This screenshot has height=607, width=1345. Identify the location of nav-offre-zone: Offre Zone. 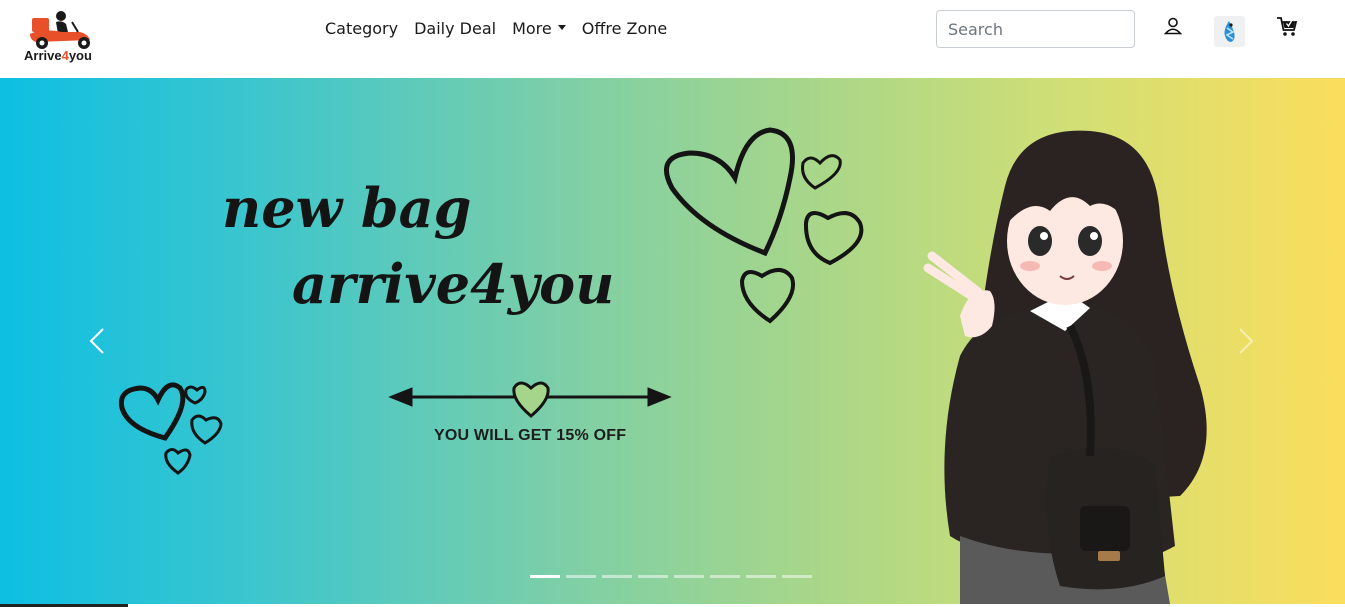
(625, 29).